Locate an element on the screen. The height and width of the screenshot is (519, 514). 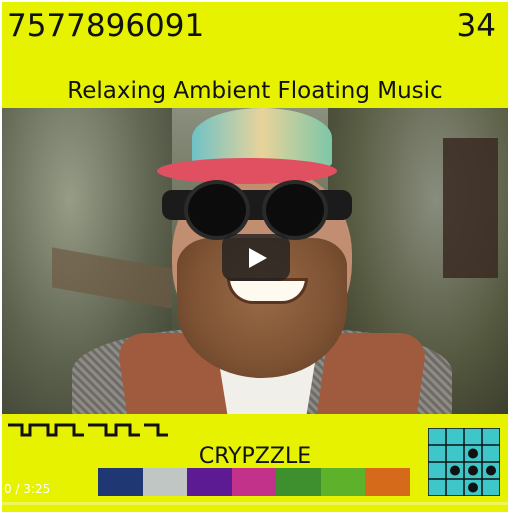
cap-brim is located at coordinates (247, 171).